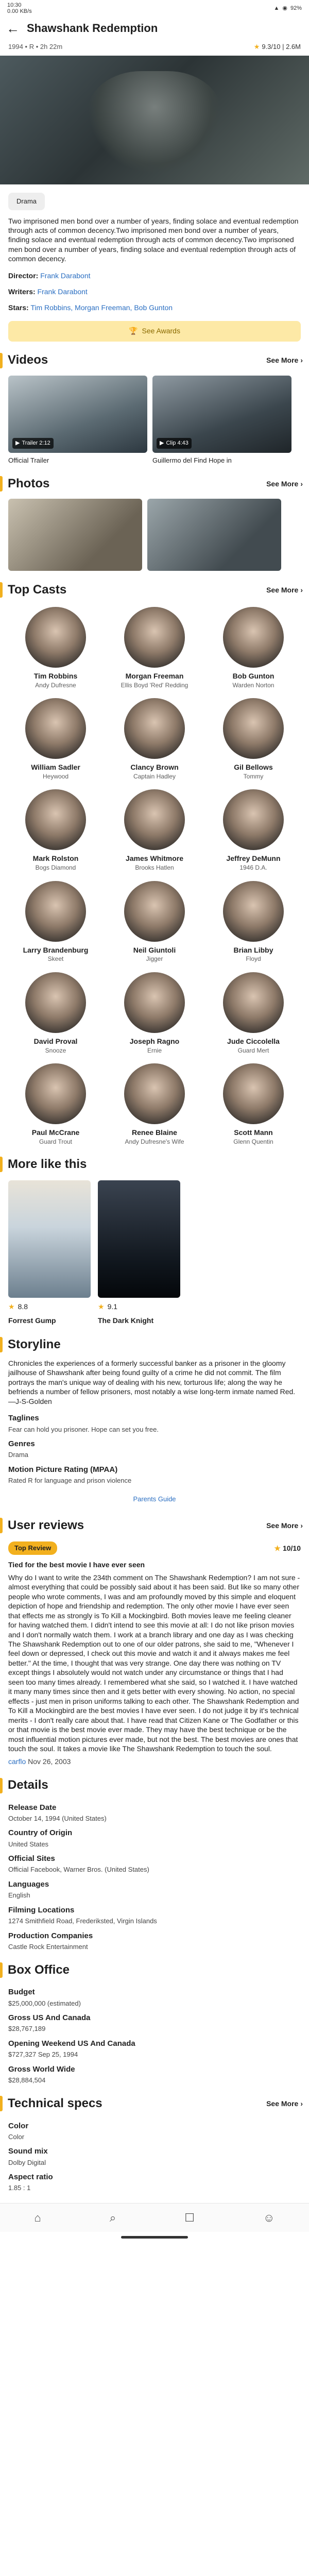 The width and height of the screenshot is (309, 2576). Describe the element at coordinates (154, 1762) in the screenshot. I see `review-byline: carflo Nov 26, 2003` at that location.